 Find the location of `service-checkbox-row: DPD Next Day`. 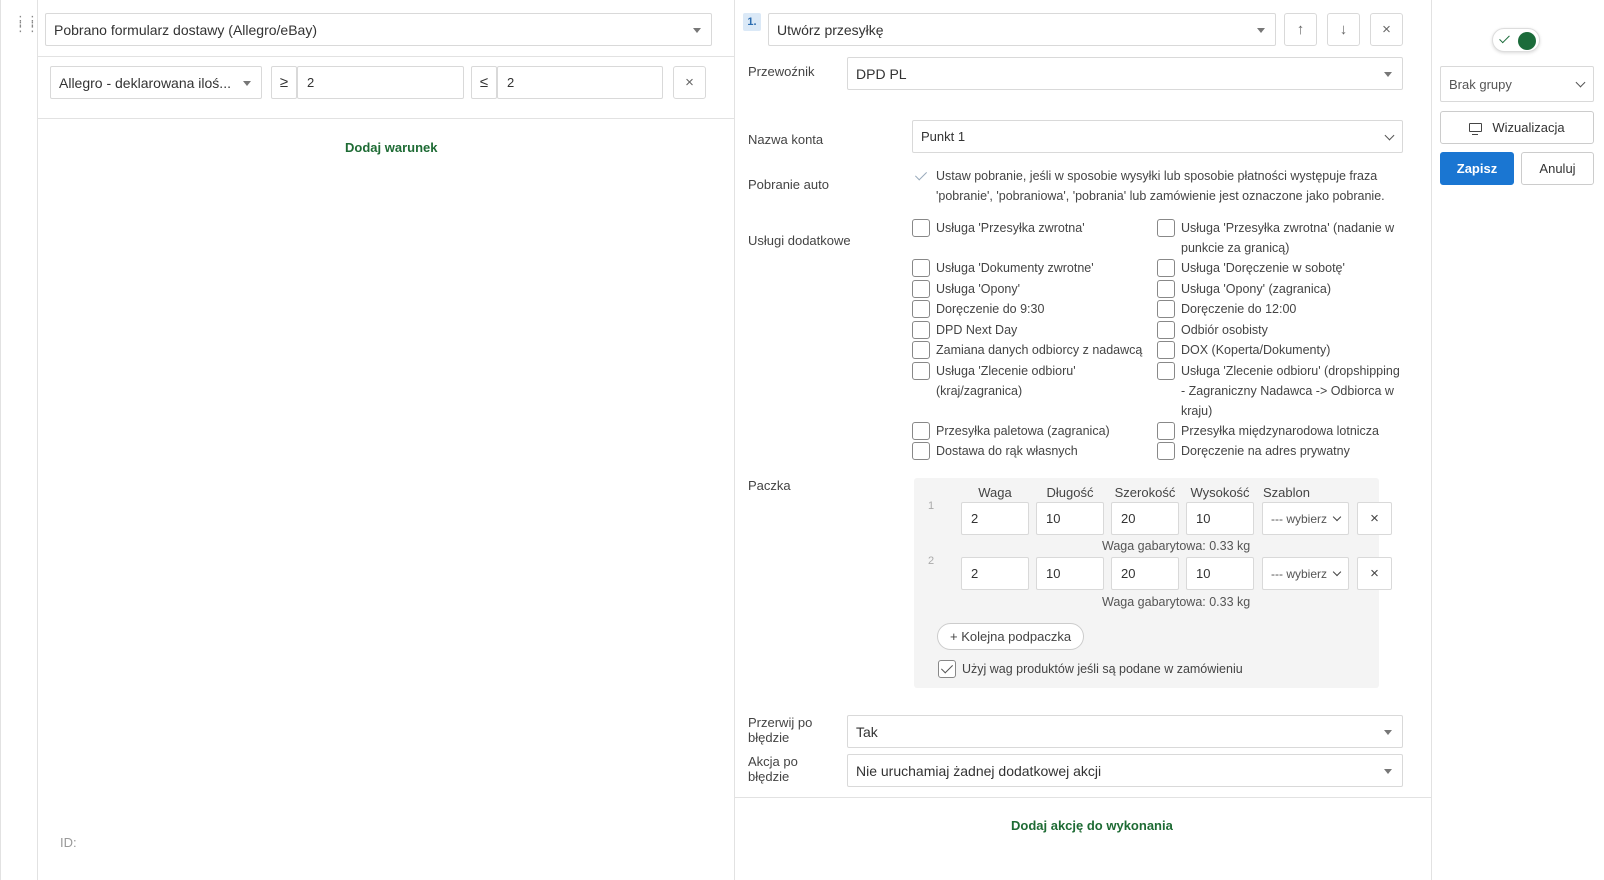

service-checkbox-row: DPD Next Day is located at coordinates (964, 330).